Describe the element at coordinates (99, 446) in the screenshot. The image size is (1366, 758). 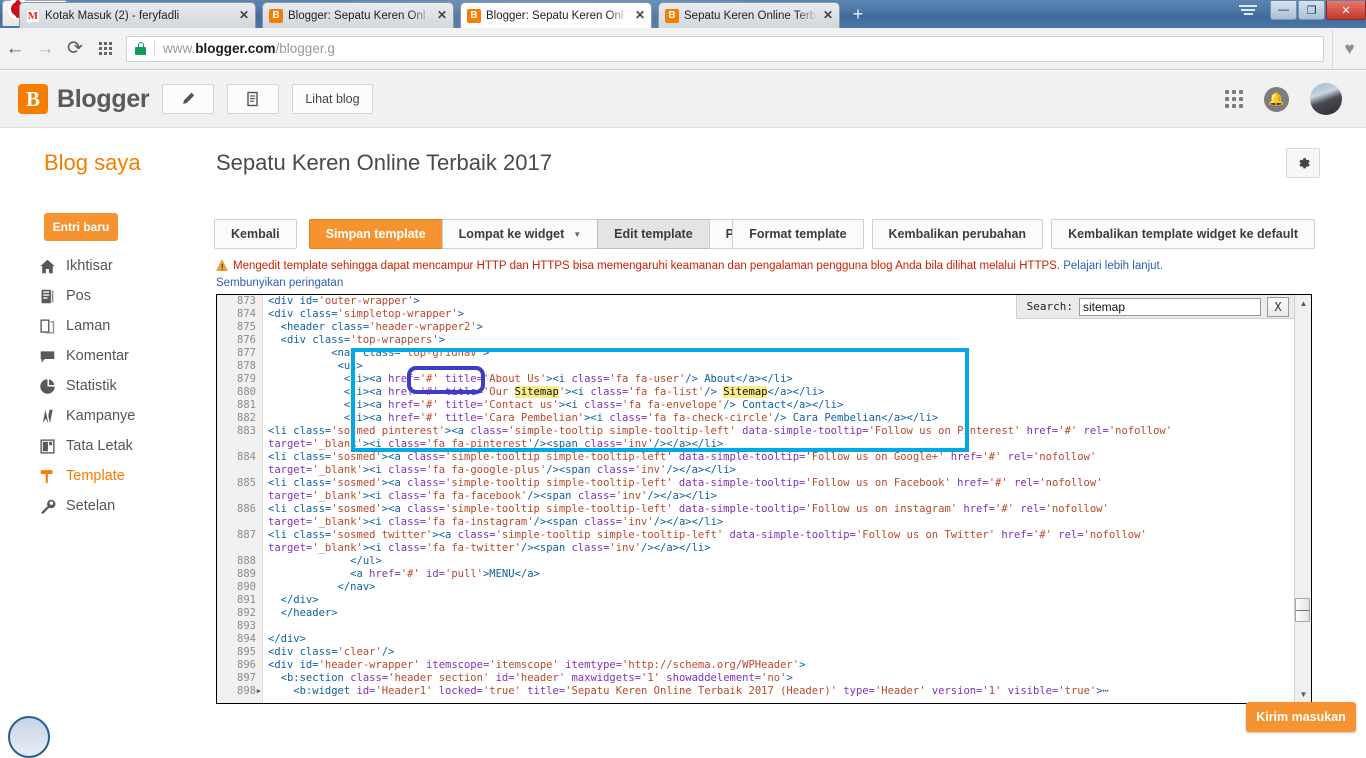
I see `sidebar-item-label: Tata Letak` at that location.